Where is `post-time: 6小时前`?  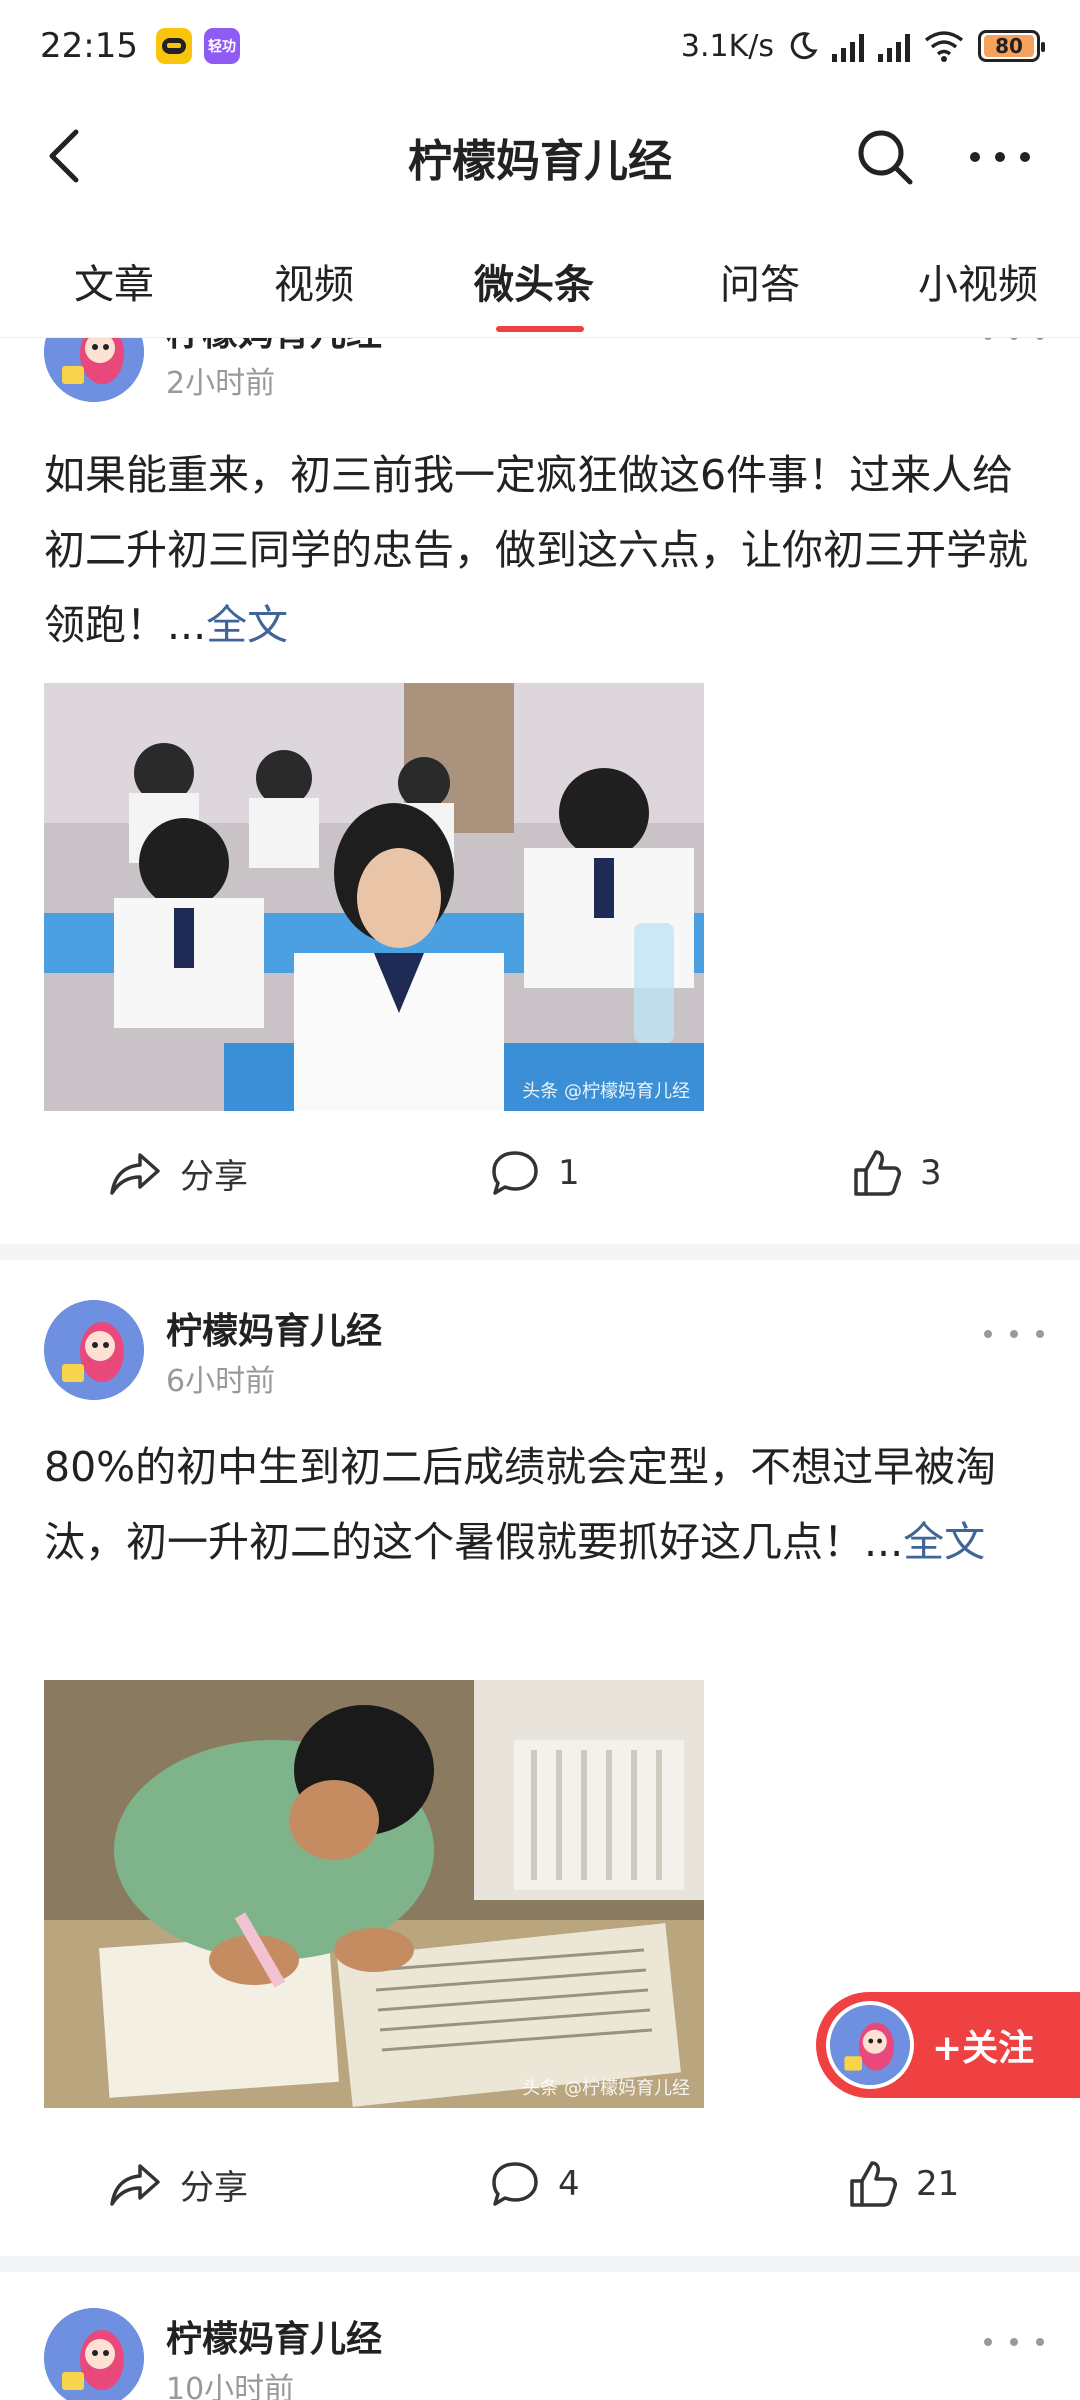
post-time: 6小时前 is located at coordinates (221, 1381).